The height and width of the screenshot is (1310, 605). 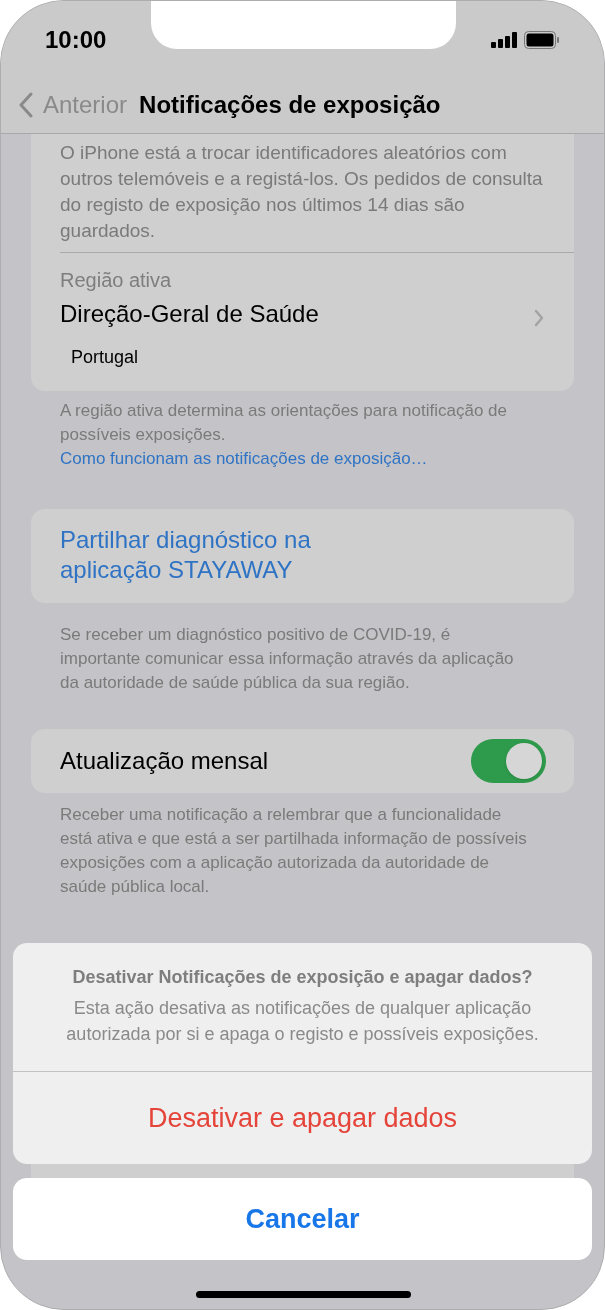 I want to click on chevron-left-icon, so click(x=26, y=104).